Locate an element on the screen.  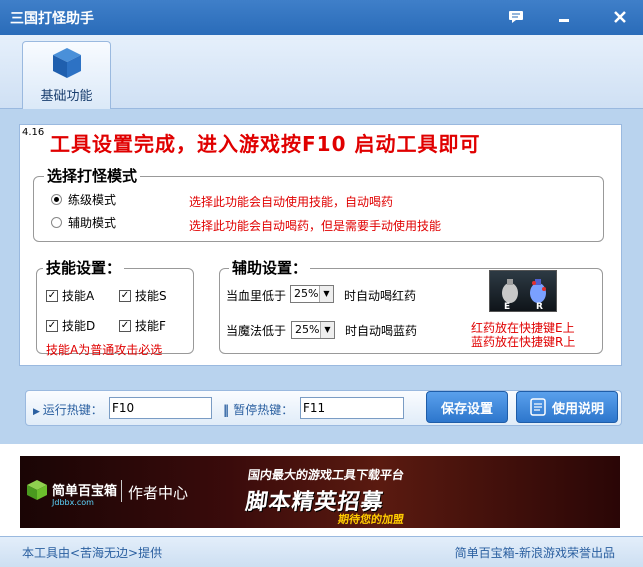
mp-prefix: 当魔法低于 is located at coordinates (256, 331).